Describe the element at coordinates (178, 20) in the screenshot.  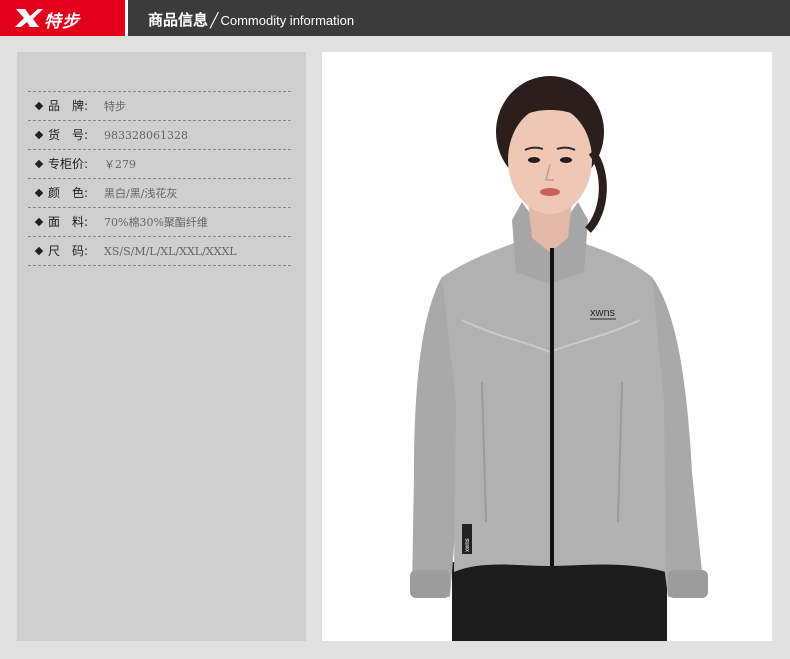
I see `section-title-zh: 商品信息` at that location.